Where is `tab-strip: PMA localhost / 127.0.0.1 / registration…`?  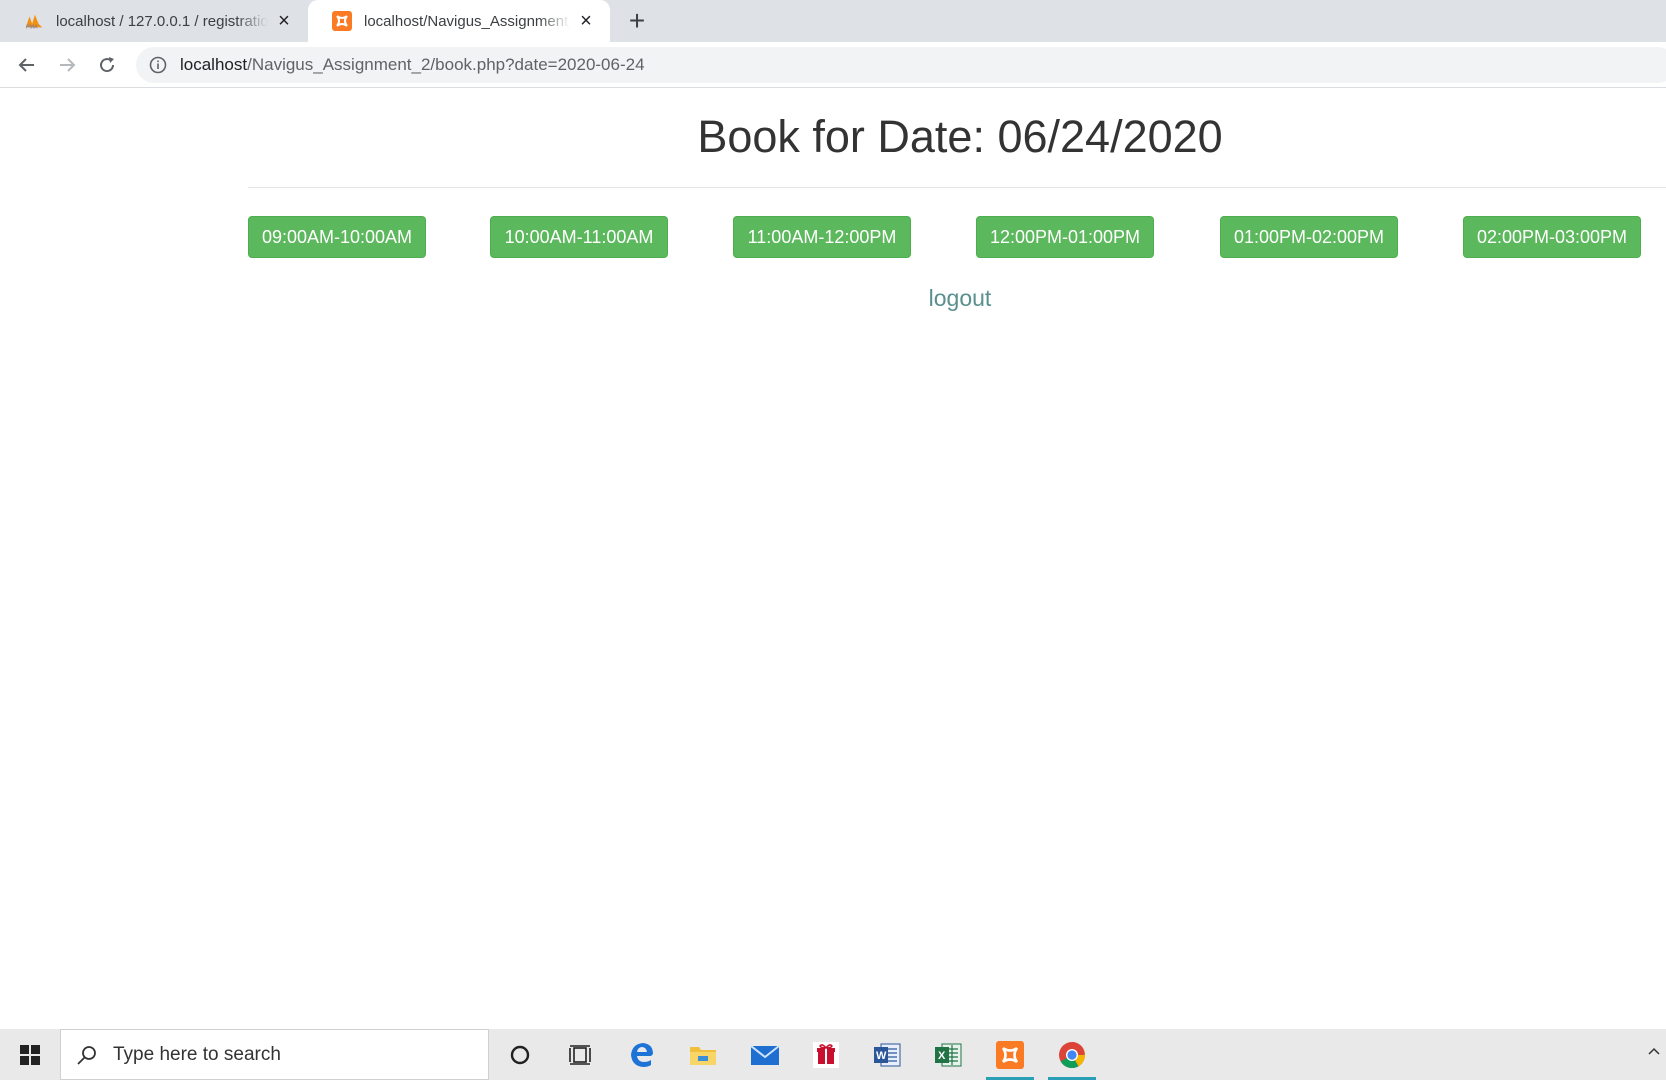 tab-strip: PMA localhost / 127.0.0.1 / registration… is located at coordinates (833, 21).